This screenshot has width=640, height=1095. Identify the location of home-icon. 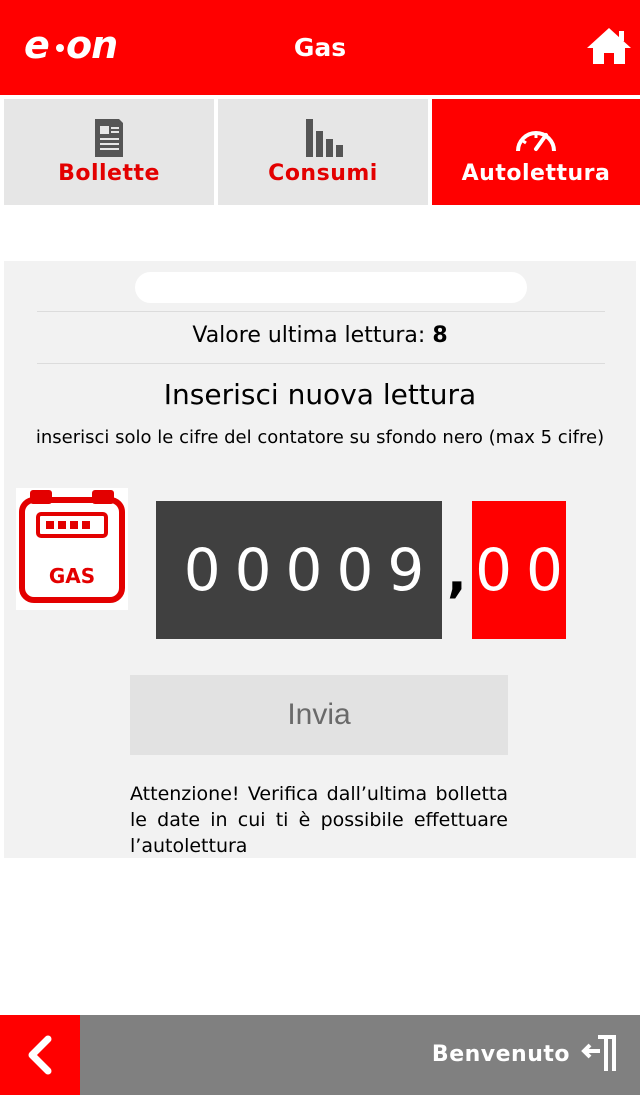
(609, 46).